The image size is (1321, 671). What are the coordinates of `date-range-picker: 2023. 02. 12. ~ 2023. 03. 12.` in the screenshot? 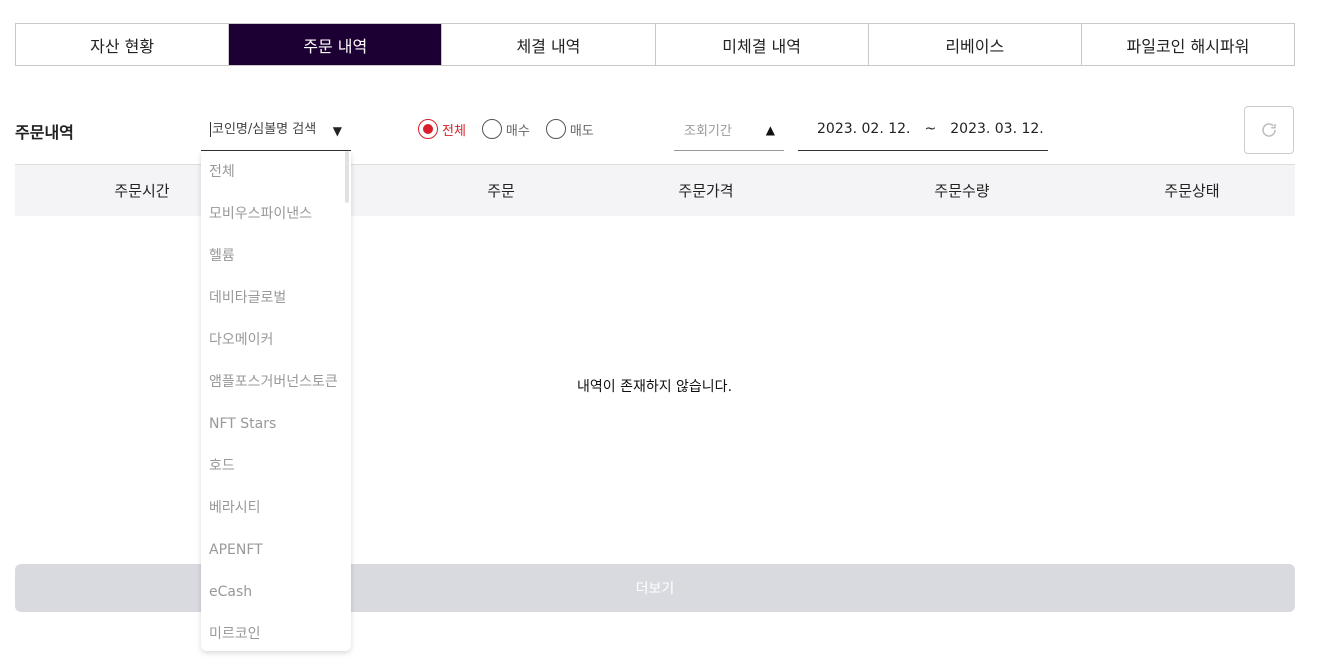 It's located at (923, 129).